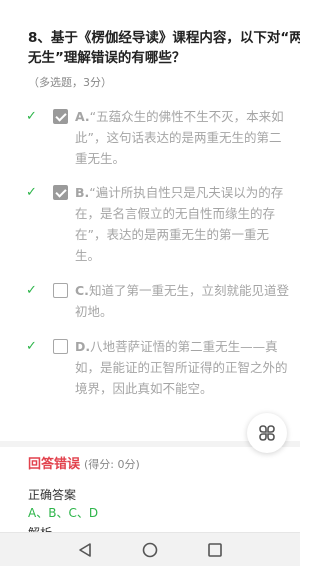 This screenshot has width=320, height=566. Describe the element at coordinates (83, 346) in the screenshot. I see `option-letter: D.` at that location.